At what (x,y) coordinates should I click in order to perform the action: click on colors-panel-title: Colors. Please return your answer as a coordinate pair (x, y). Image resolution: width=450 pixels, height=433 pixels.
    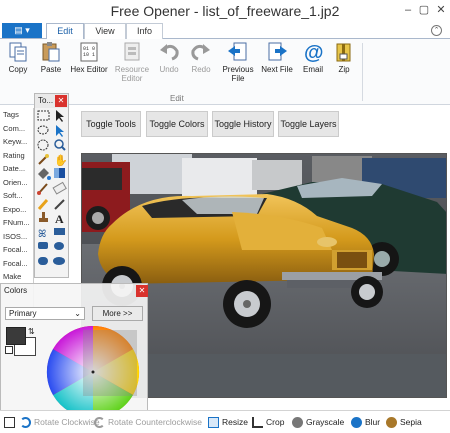
    Looking at the image, I should click on (16, 290).